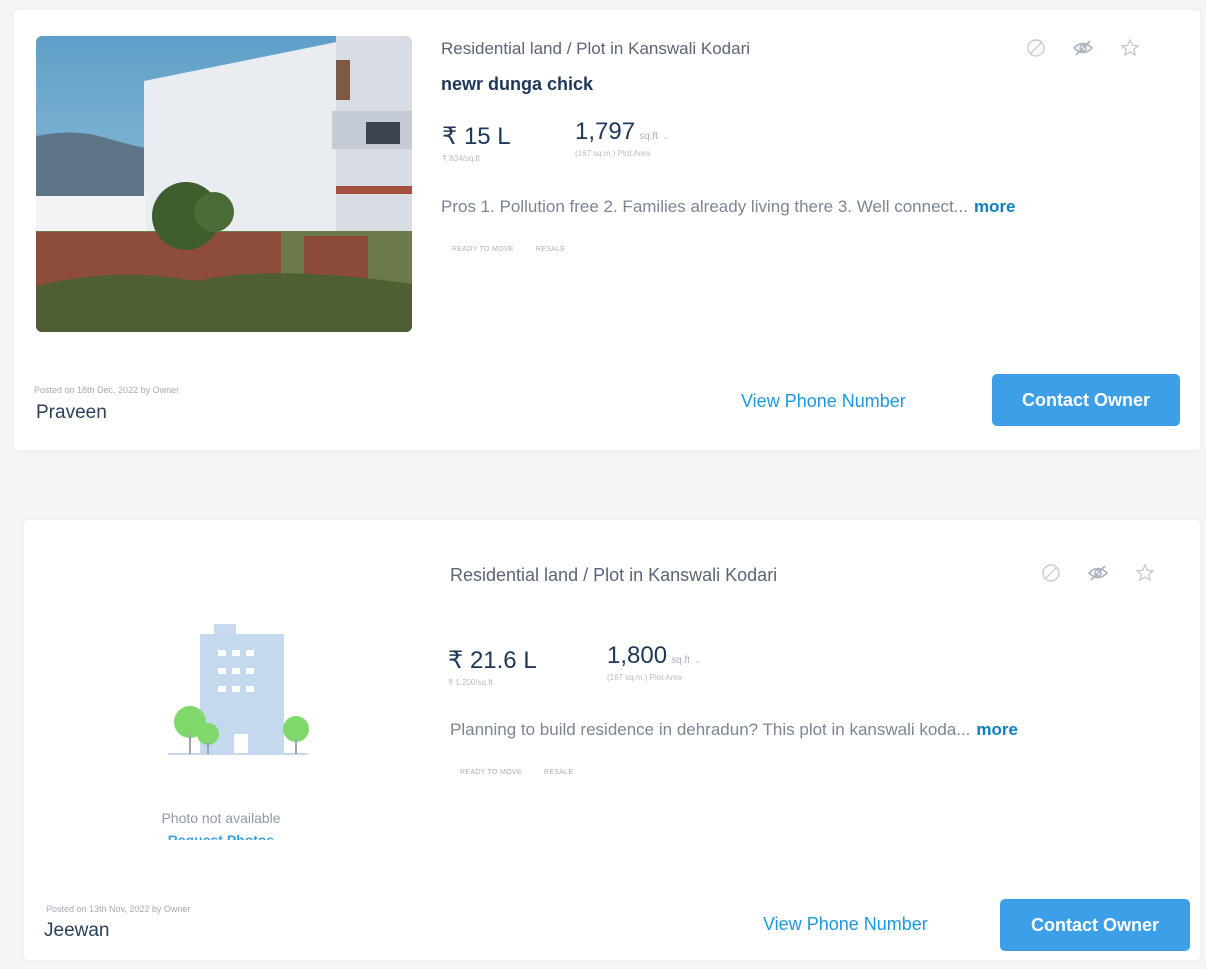 This screenshot has height=969, width=1206. What do you see at coordinates (517, 84) in the screenshot?
I see `listing-subtitle: newr dunga chick` at bounding box center [517, 84].